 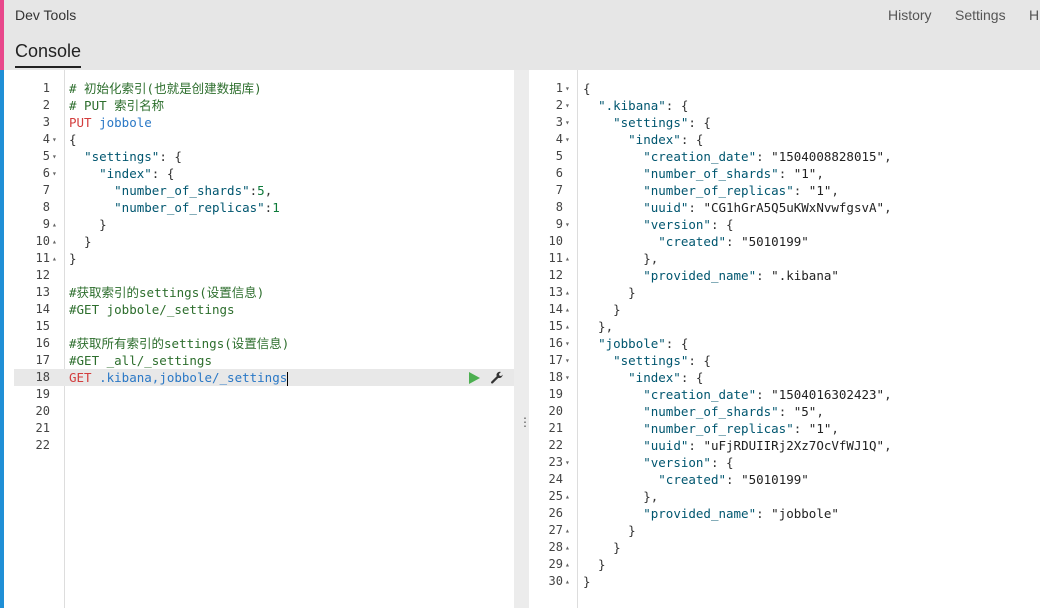 I want to click on code-text: "version": {, so click(x=658, y=224).